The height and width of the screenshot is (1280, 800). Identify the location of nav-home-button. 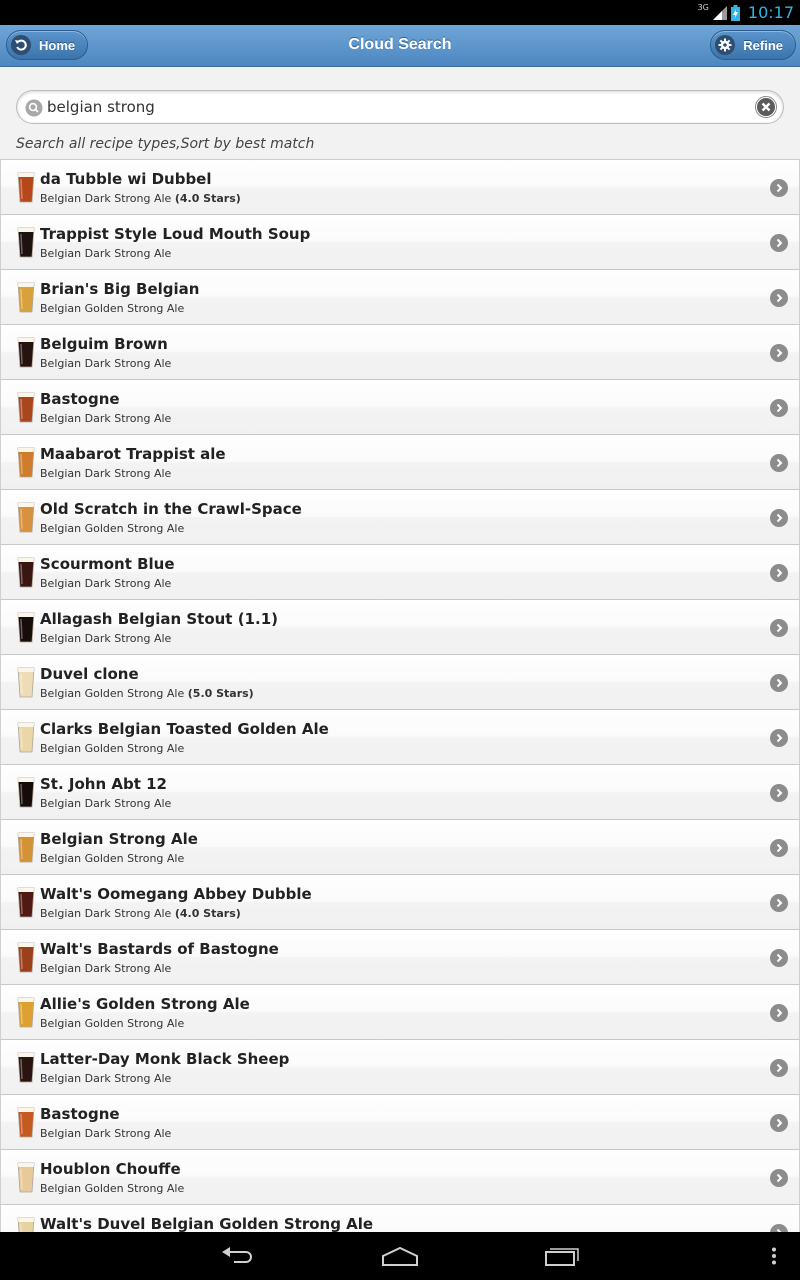
(400, 1256).